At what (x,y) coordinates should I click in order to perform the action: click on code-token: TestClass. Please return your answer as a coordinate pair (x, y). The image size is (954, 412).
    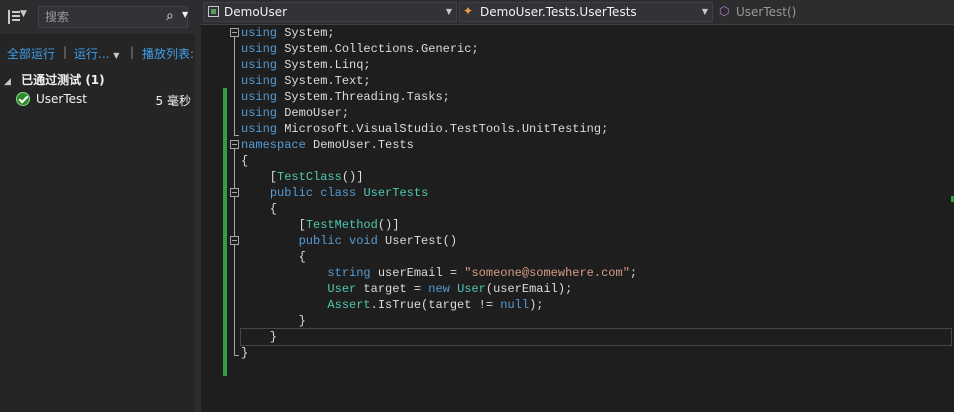
    Looking at the image, I should click on (309, 177).